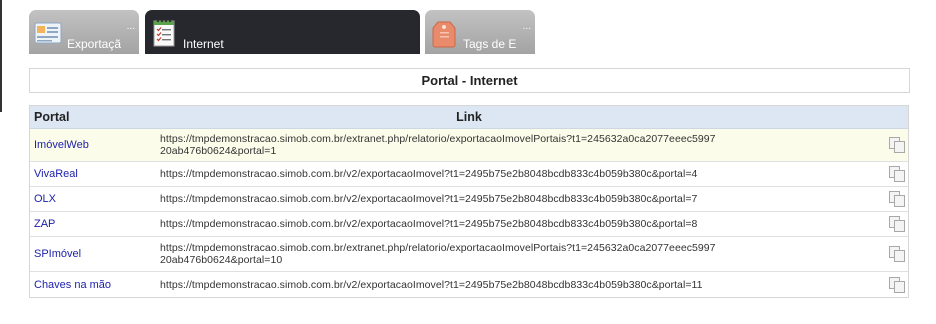 The height and width of the screenshot is (324, 936). Describe the element at coordinates (1, 56) in the screenshot. I see `window-edge` at that location.